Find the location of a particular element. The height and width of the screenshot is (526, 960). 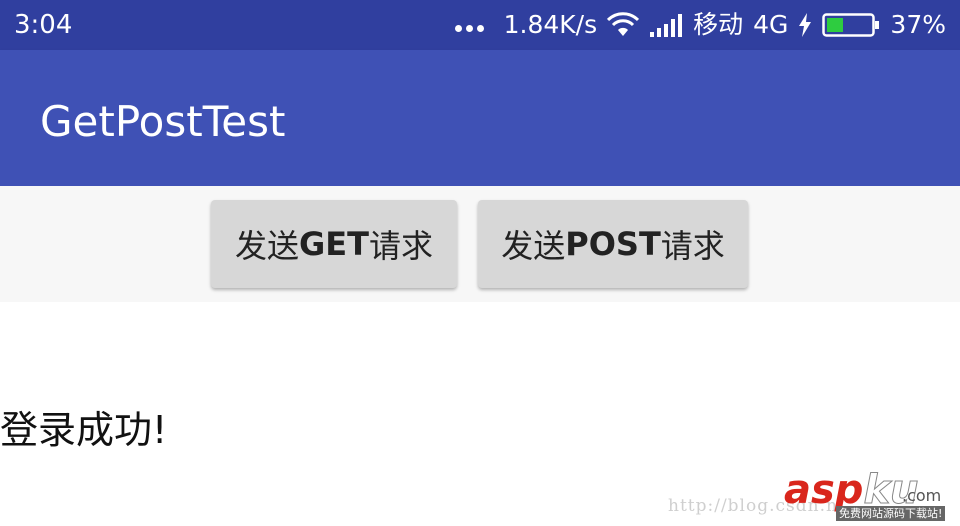

battery-icon is located at coordinates (851, 25).